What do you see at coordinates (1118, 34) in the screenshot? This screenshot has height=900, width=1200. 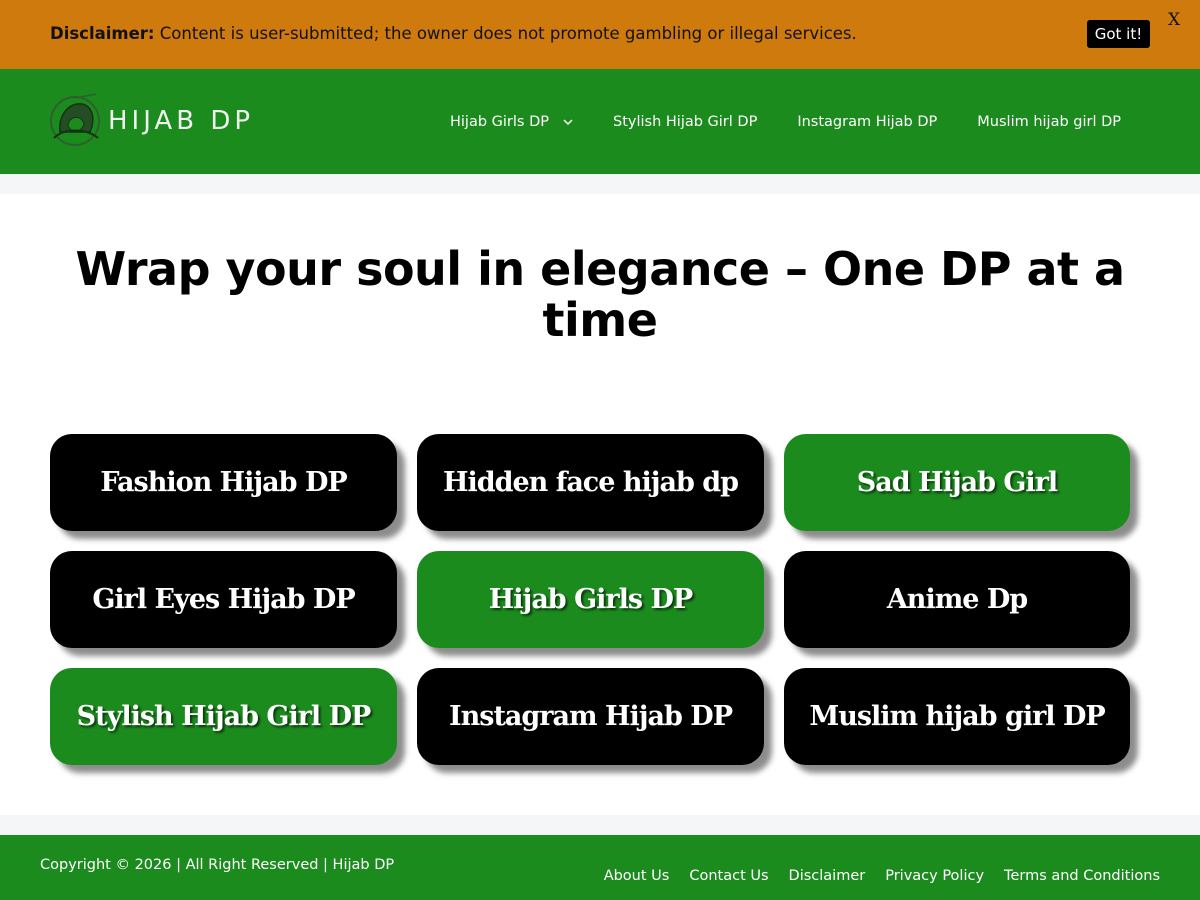 I see `got-it-button: Got it!` at bounding box center [1118, 34].